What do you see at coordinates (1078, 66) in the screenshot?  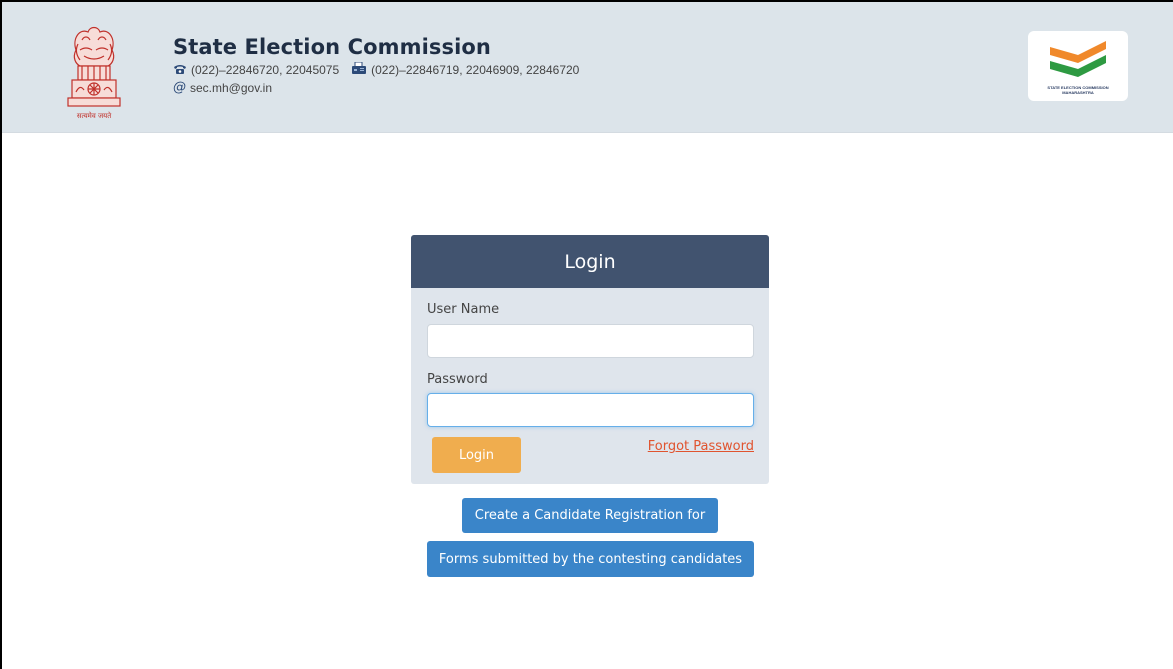 I see `sec-maharashtra-logo: STATE ELECTION COMMISSION MAHARASHTRA` at bounding box center [1078, 66].